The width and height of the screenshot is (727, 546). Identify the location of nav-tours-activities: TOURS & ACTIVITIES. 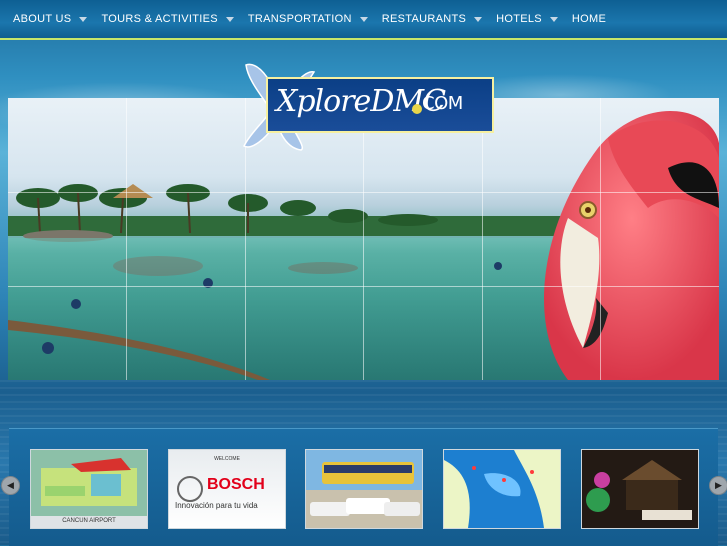
(166, 19).